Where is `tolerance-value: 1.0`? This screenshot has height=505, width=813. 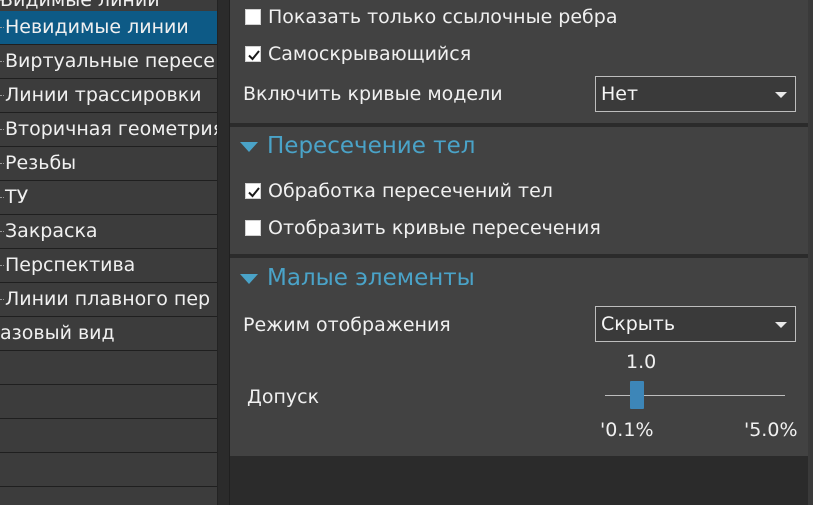 tolerance-value: 1.0 is located at coordinates (641, 362).